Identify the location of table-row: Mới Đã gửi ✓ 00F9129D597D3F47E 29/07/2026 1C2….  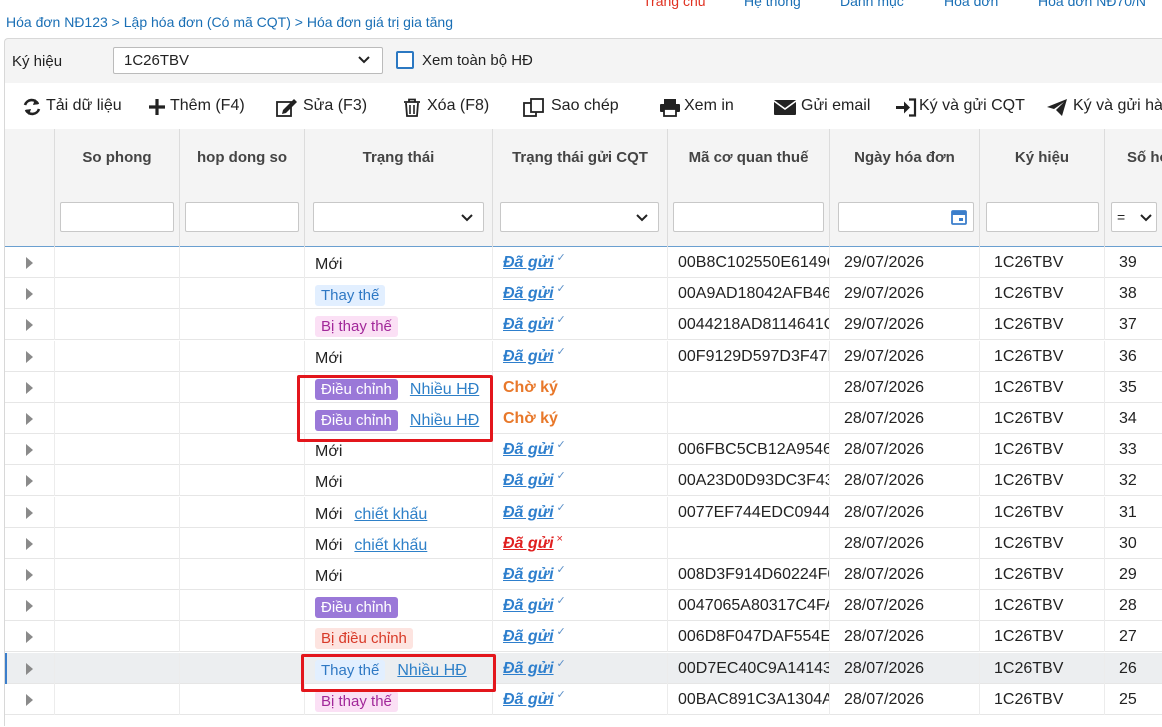
(583, 356).